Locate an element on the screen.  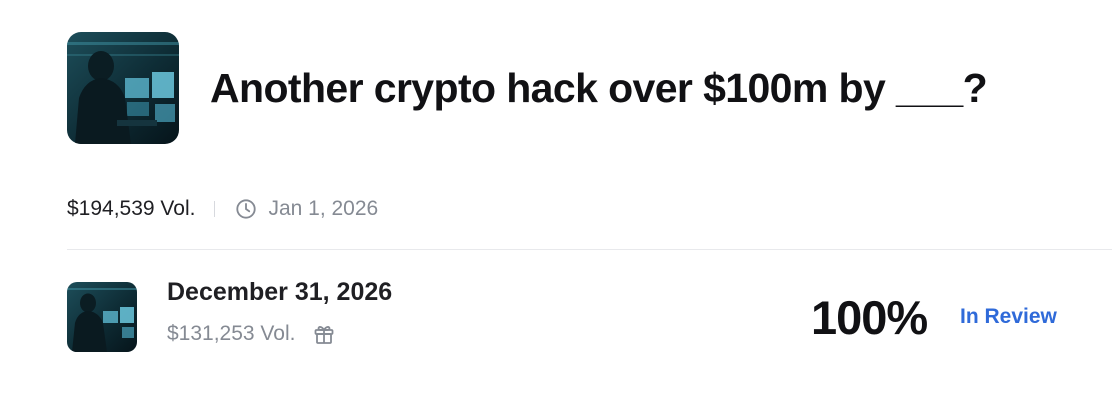
outcome-volume: $131,253 Vol. is located at coordinates (231, 333).